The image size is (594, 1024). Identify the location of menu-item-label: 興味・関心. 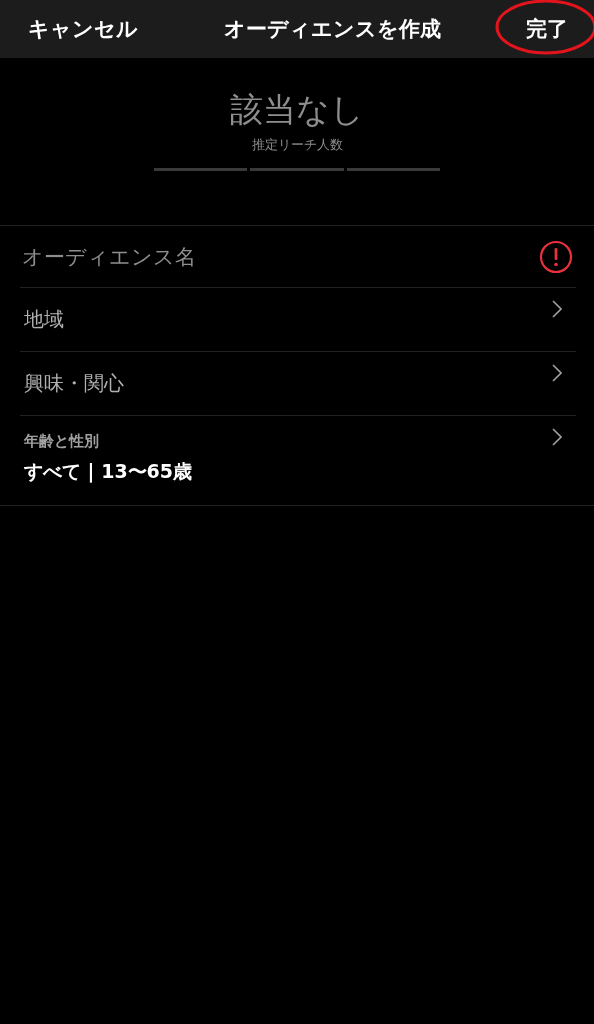
(74, 383).